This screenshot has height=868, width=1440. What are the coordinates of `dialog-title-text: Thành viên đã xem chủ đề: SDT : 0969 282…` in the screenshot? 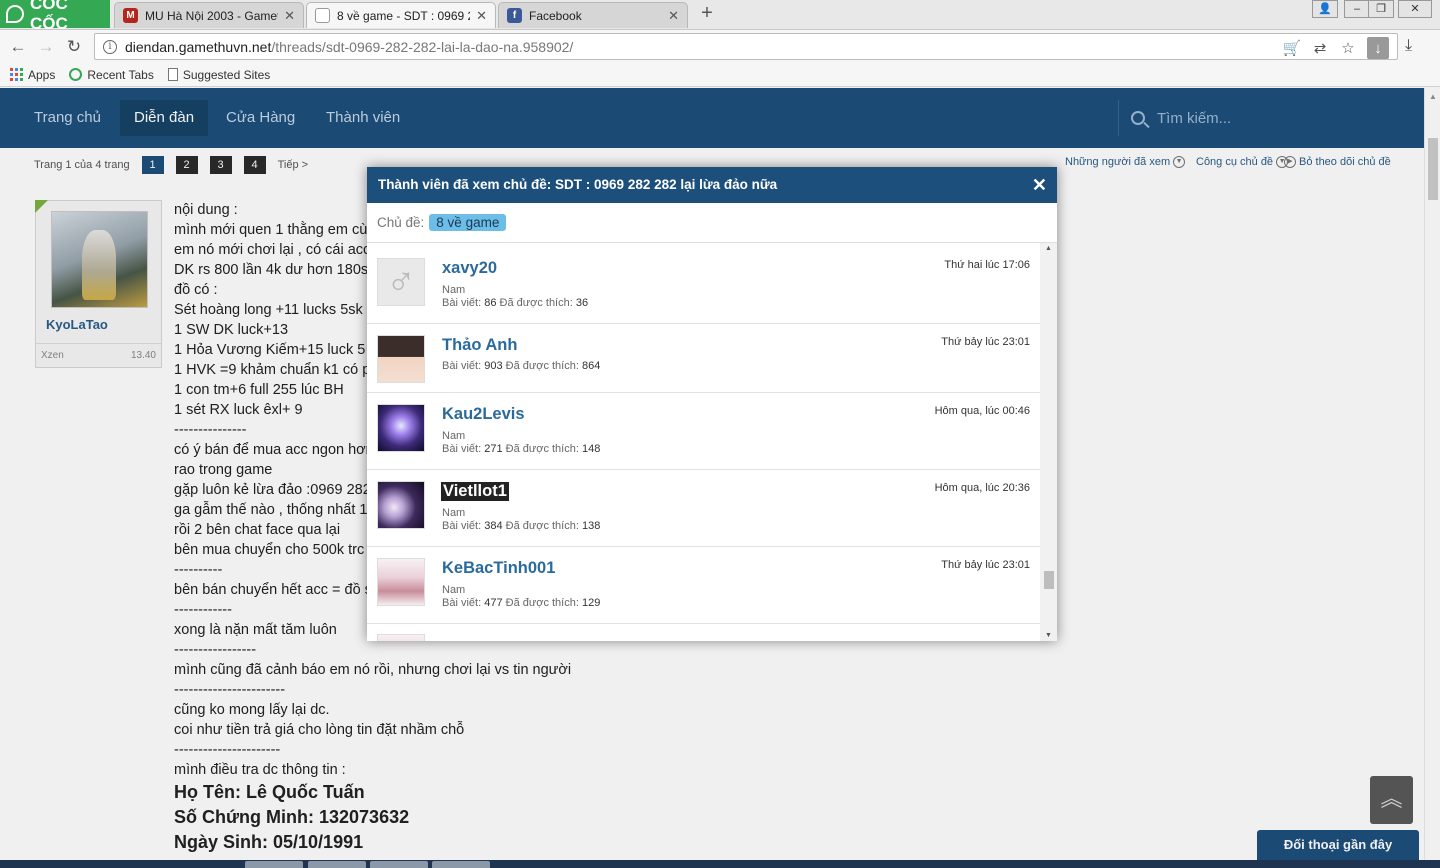 It's located at (578, 184).